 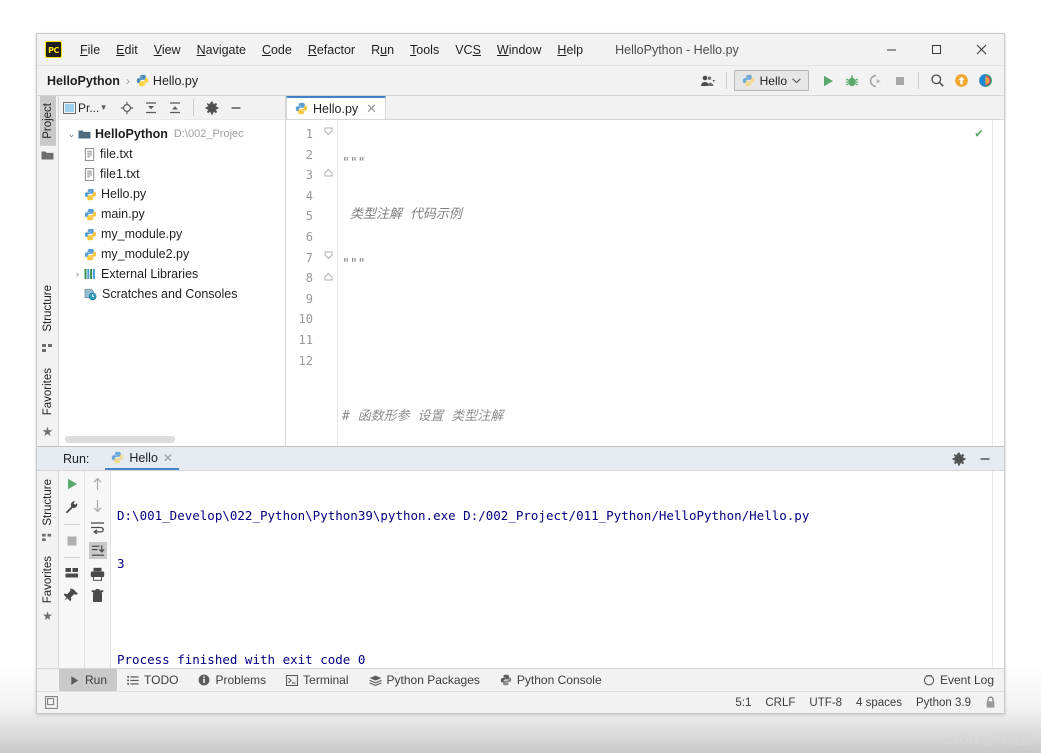 What do you see at coordinates (990, 702) in the screenshot?
I see `lock-icon` at bounding box center [990, 702].